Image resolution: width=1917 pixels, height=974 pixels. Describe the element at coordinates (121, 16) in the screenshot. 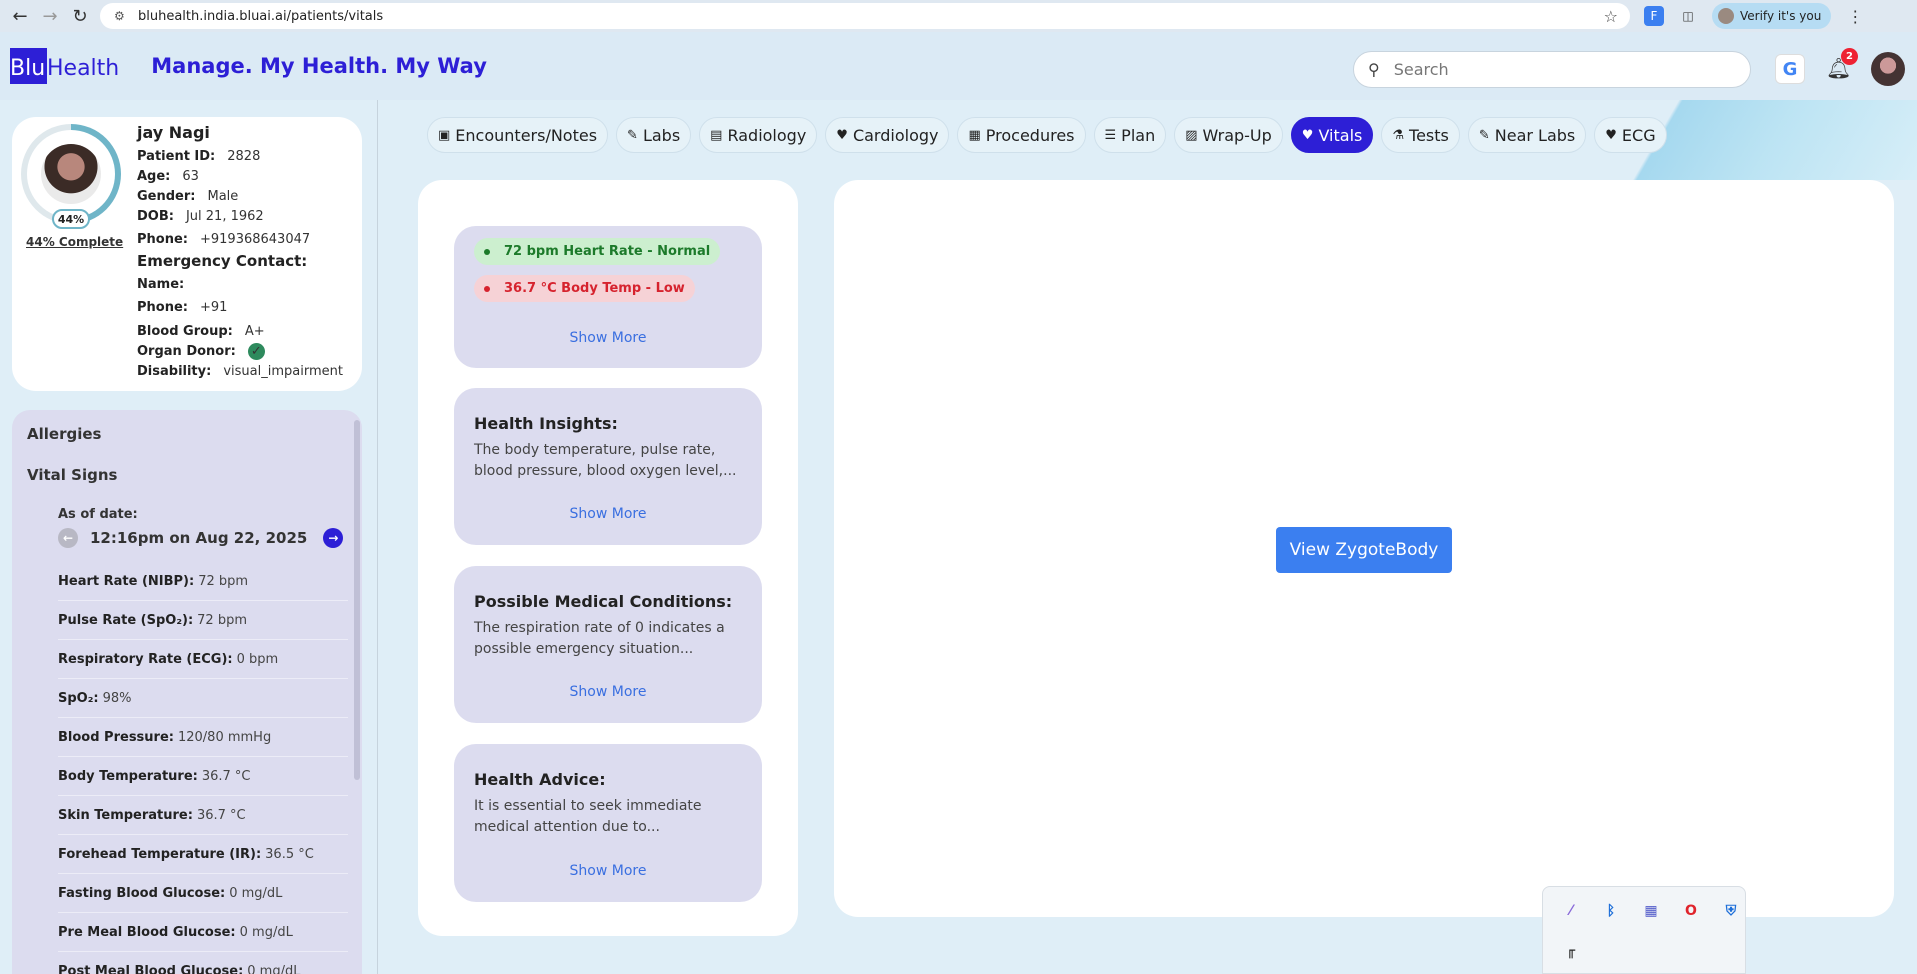

I see `site-settings-icon: ⚙` at that location.